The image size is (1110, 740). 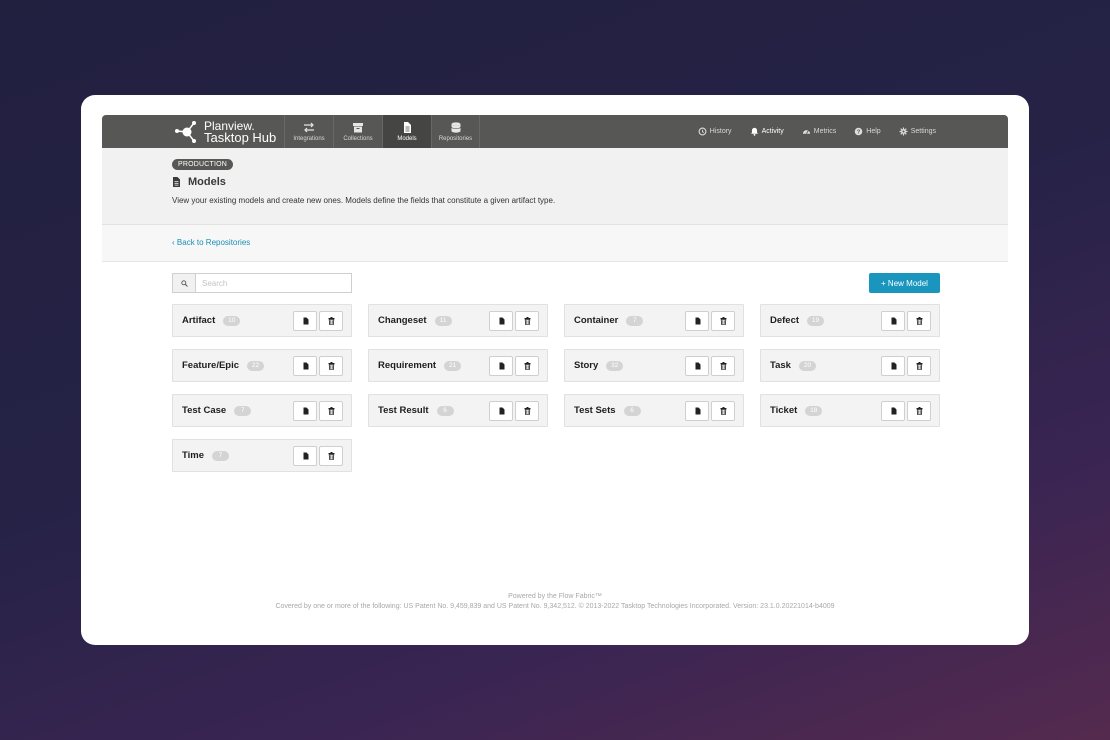 What do you see at coordinates (240, 132) in the screenshot?
I see `brand-text: Planview. Tasktop Hub` at bounding box center [240, 132].